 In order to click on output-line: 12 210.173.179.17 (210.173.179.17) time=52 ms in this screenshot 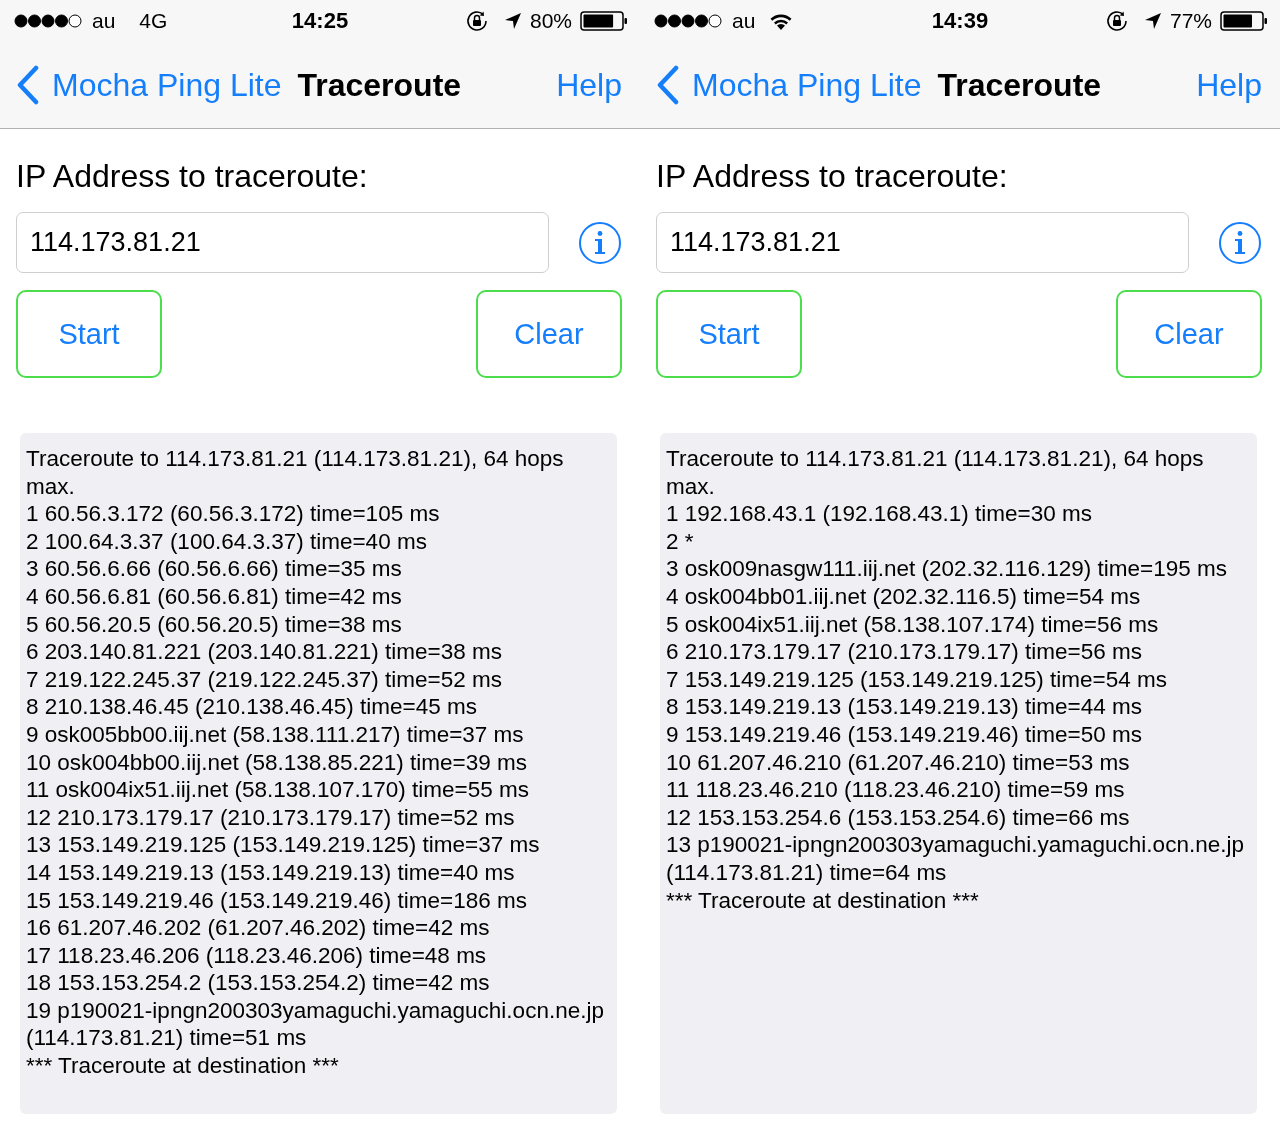, I will do `click(271, 817)`.